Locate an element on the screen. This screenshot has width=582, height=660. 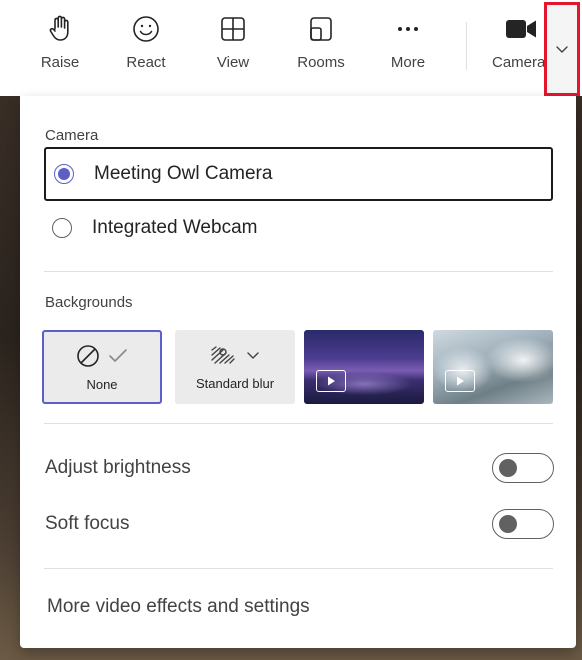
hand-icon is located at coordinates (59, 28).